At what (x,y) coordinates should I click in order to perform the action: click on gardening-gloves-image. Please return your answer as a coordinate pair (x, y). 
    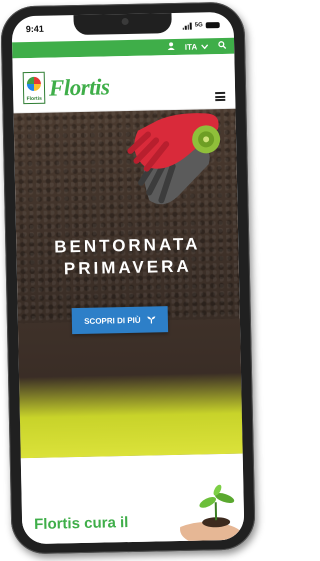
    Looking at the image, I should click on (174, 159).